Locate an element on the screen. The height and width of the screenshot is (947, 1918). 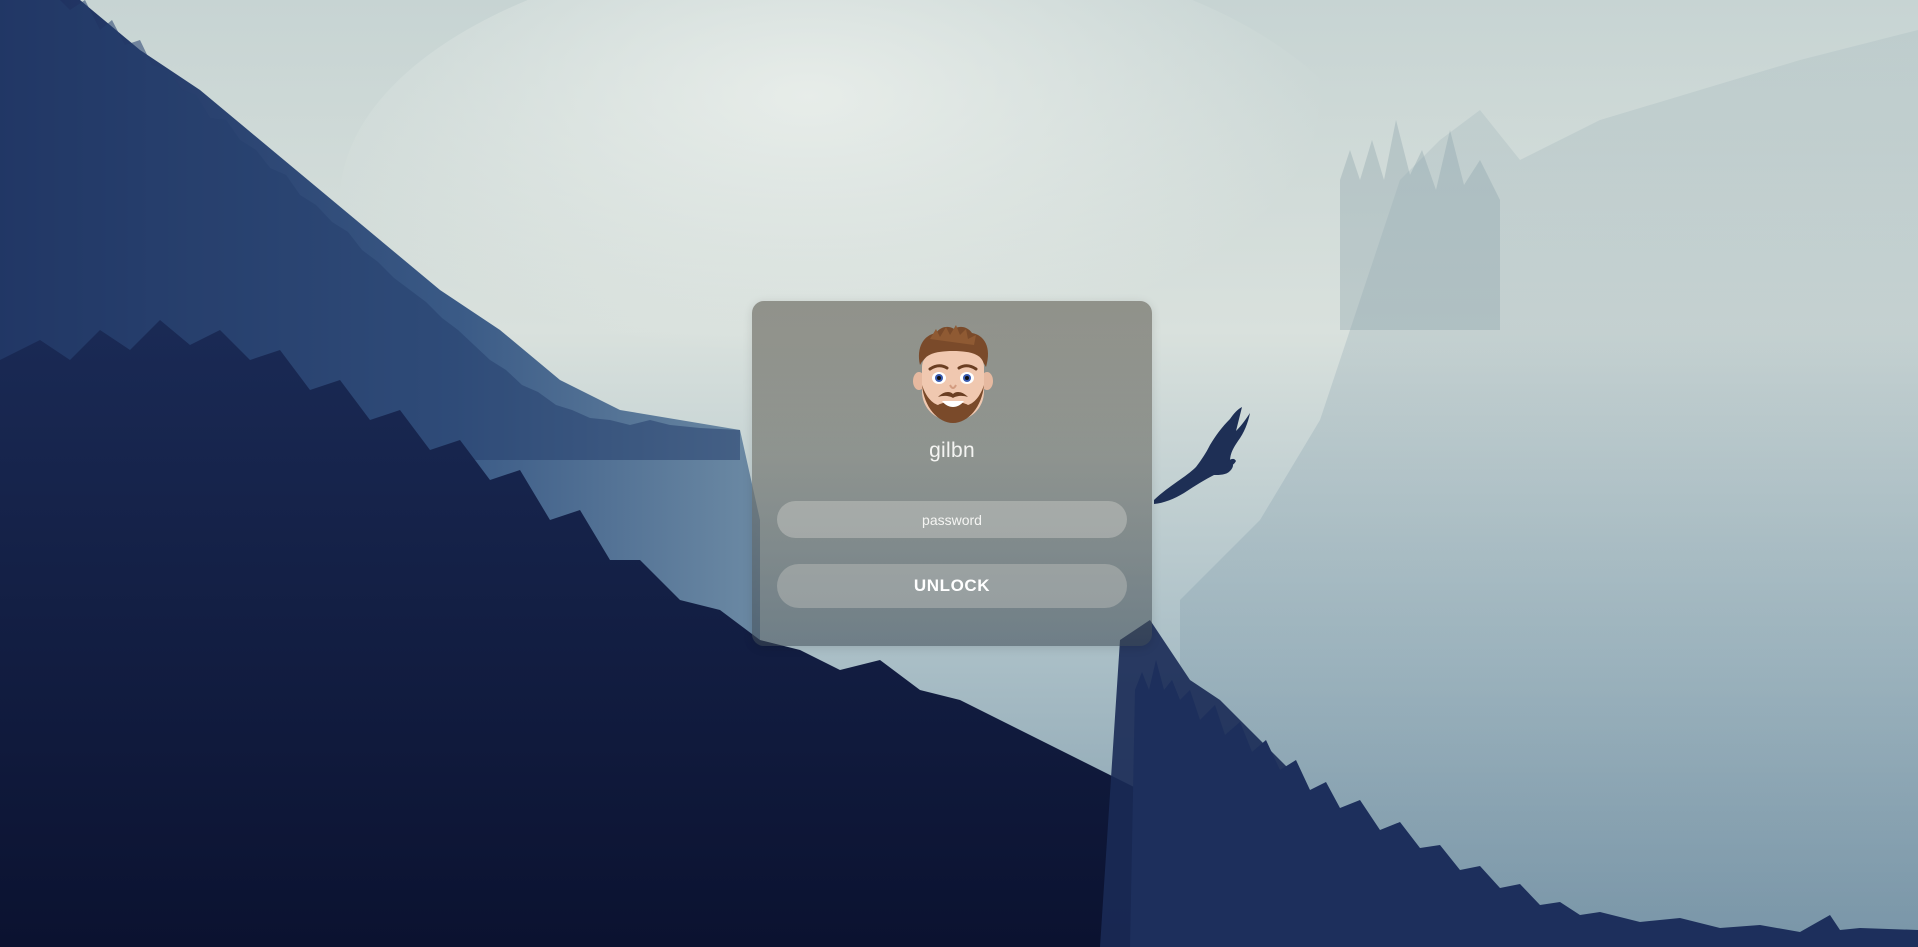
unlock-card: gilbn UNLOCK is located at coordinates (952, 473).